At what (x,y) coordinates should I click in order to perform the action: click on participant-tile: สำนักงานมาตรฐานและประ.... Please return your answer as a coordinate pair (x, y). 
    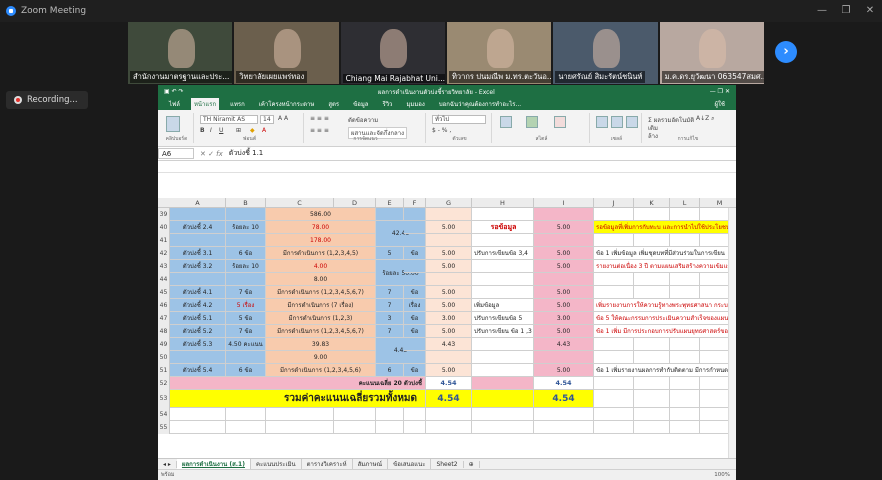
    Looking at the image, I should click on (180, 53).